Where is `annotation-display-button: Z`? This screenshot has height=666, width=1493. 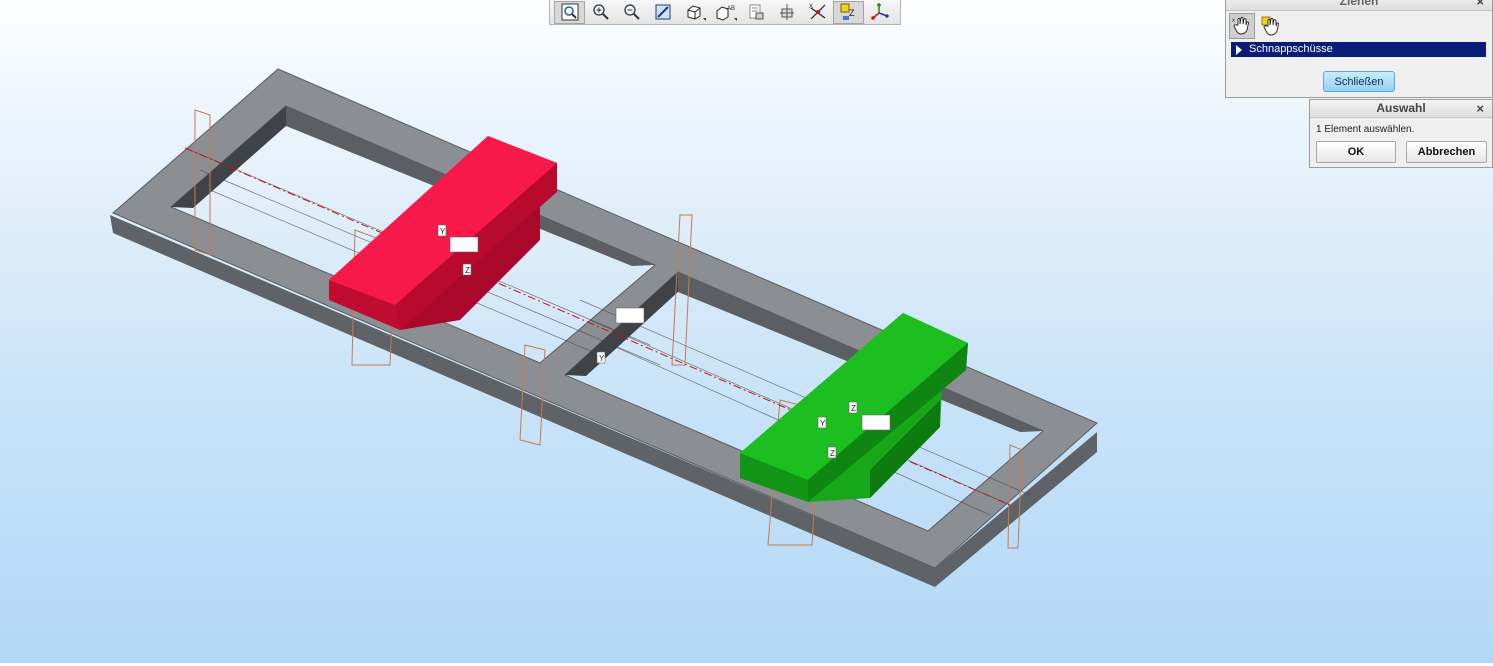 annotation-display-button: Z is located at coordinates (848, 12).